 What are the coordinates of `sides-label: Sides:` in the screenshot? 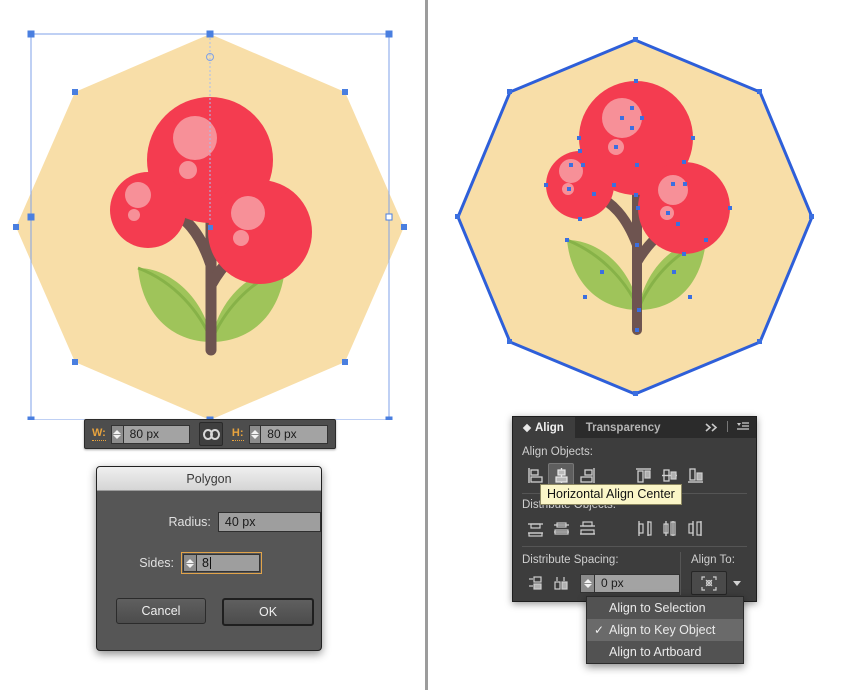 It's located at (156, 563).